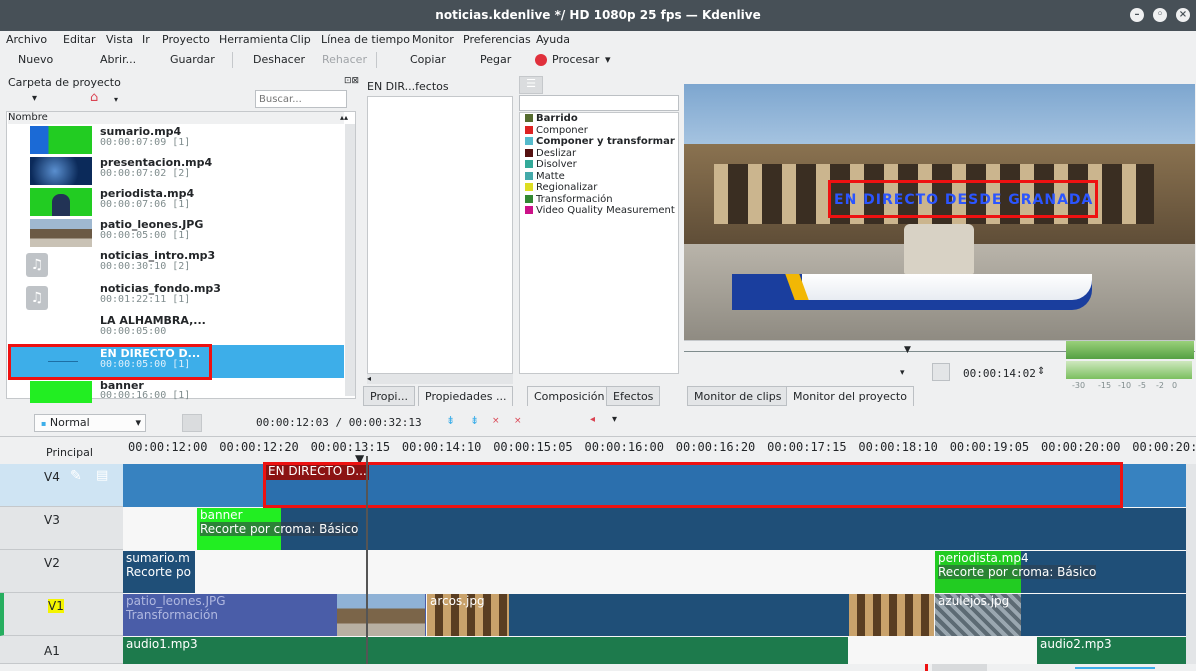  Describe the element at coordinates (274, 615) in the screenshot. I see `timeline-clip-patio-leones: patio_leones.JPG Transformación` at that location.